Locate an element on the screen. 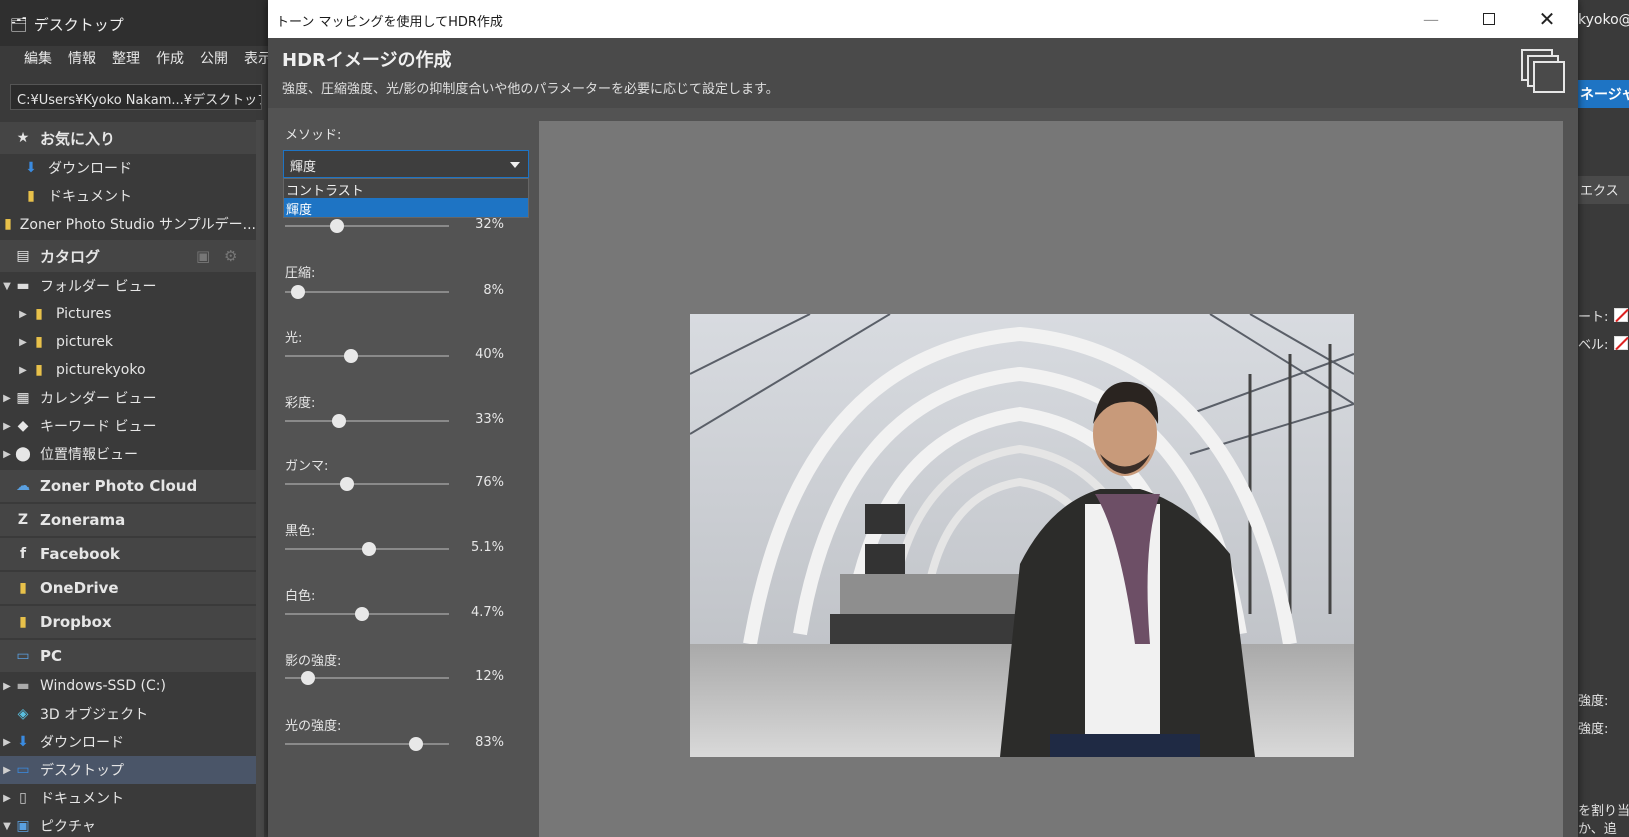  gear-icon: ⚙ is located at coordinates (230, 256).